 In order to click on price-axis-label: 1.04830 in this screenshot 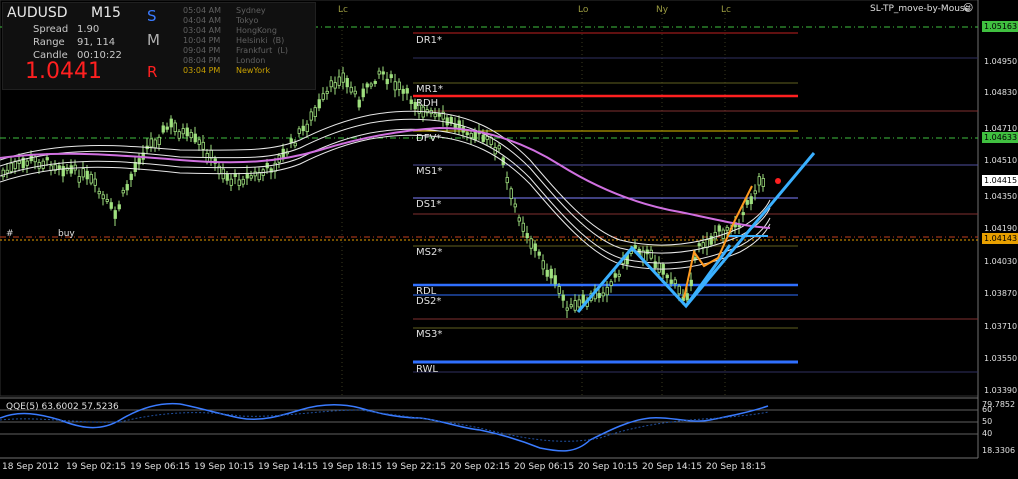, I will do `click(1001, 92)`.